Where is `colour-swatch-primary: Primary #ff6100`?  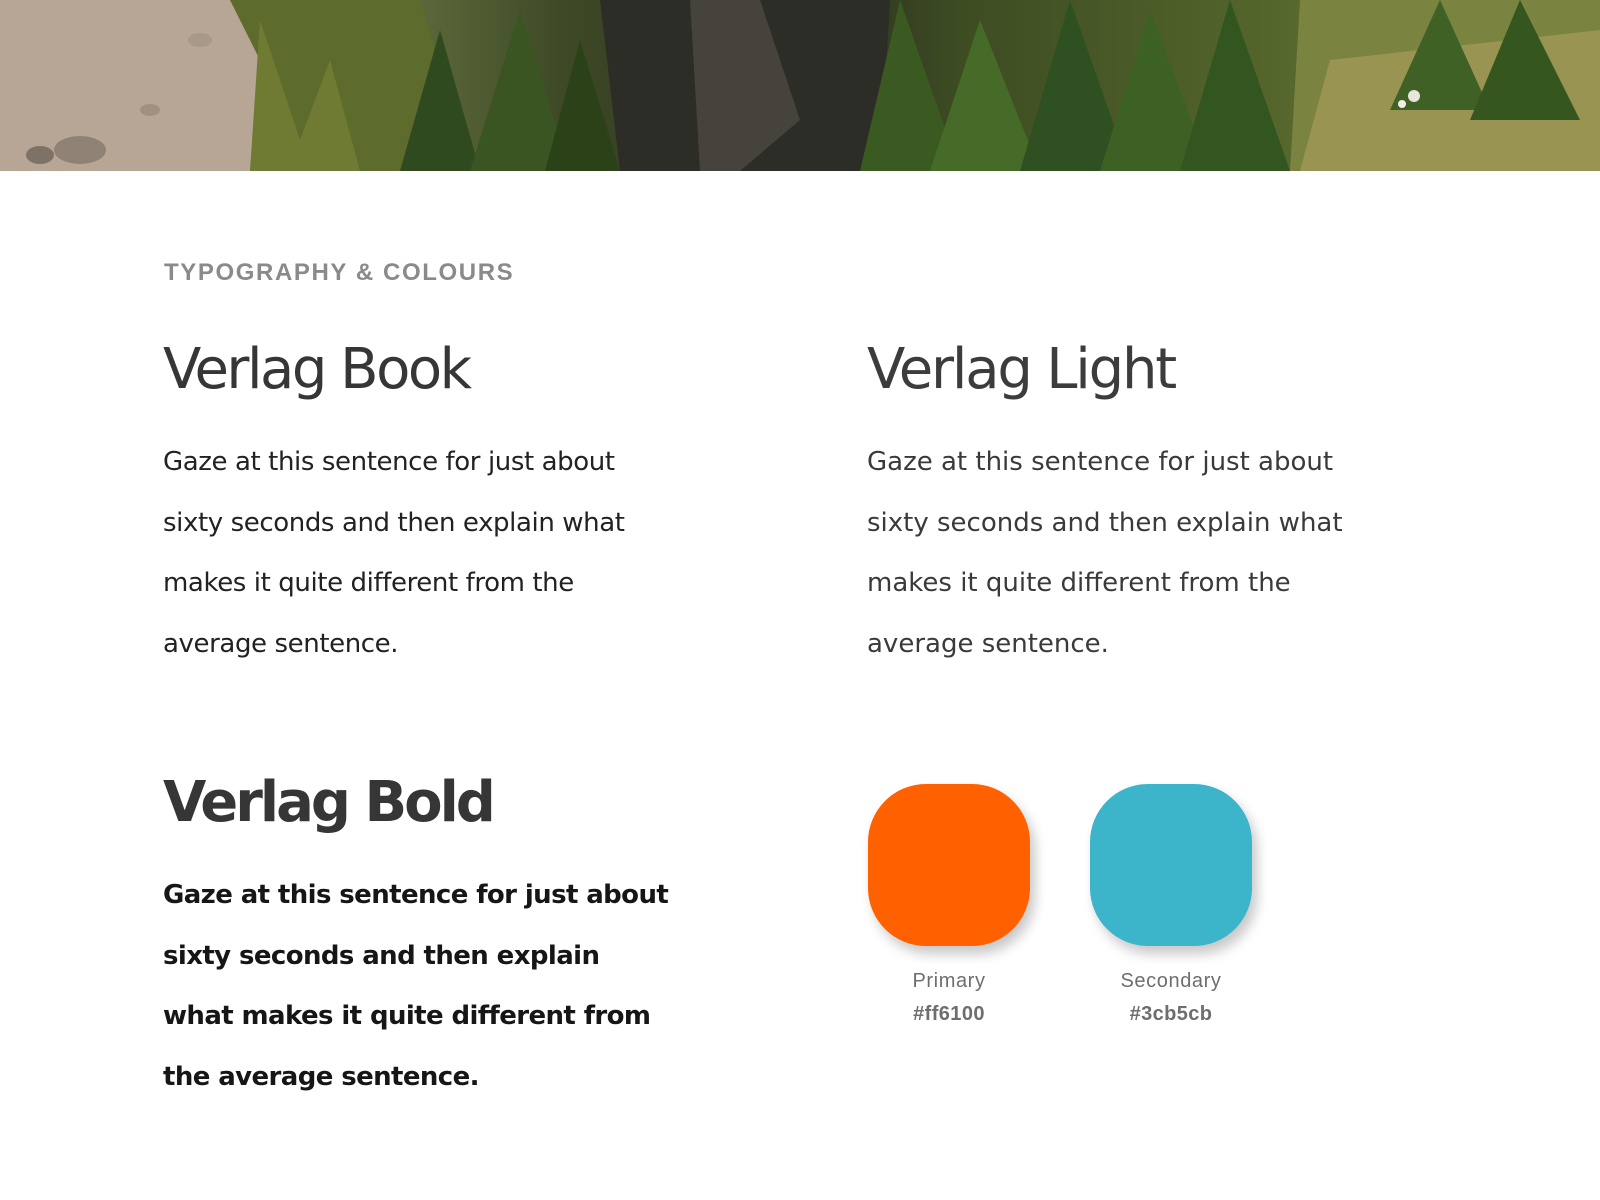 colour-swatch-primary: Primary #ff6100 is located at coordinates (949, 905).